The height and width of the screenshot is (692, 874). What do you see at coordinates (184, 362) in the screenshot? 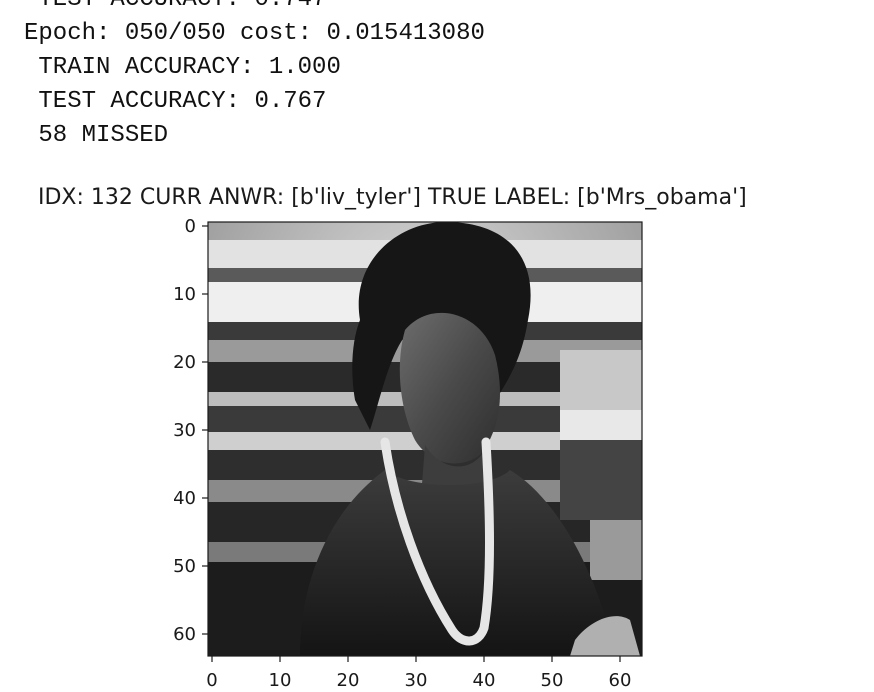
I see `y-tick-label: 20` at bounding box center [184, 362].